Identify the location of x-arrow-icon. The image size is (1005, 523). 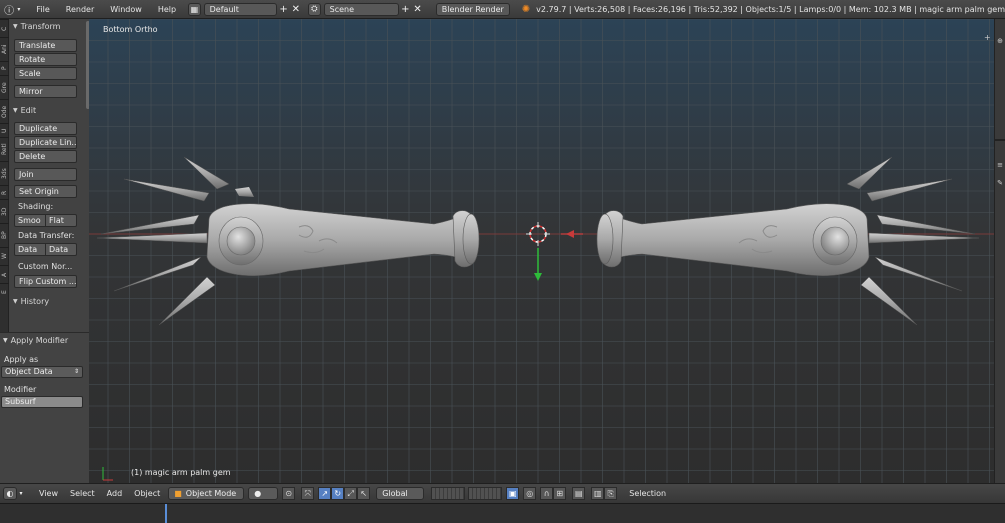
(570, 234).